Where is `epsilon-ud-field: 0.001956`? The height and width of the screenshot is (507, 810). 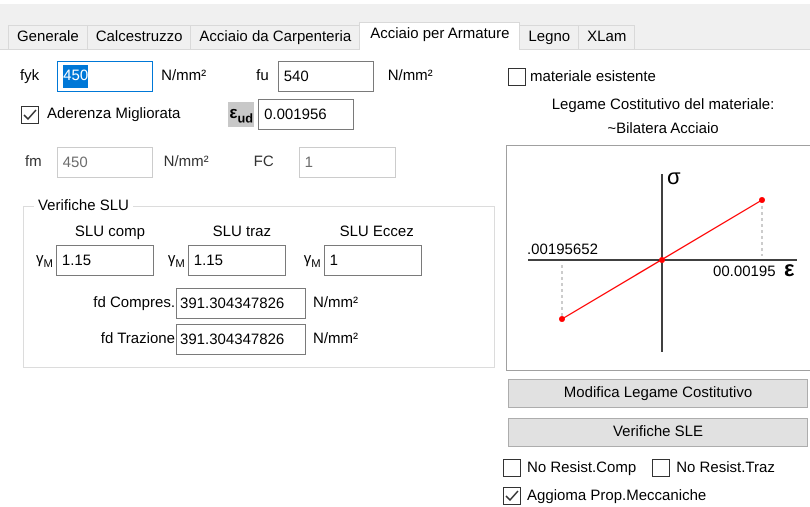 epsilon-ud-field: 0.001956 is located at coordinates (306, 114).